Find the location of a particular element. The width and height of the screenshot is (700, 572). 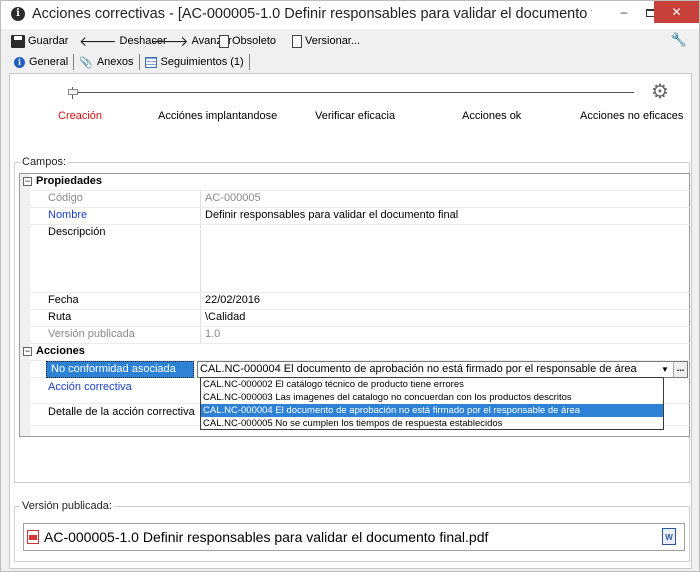

row-codigo: Código AC-000005 is located at coordinates (360, 199).